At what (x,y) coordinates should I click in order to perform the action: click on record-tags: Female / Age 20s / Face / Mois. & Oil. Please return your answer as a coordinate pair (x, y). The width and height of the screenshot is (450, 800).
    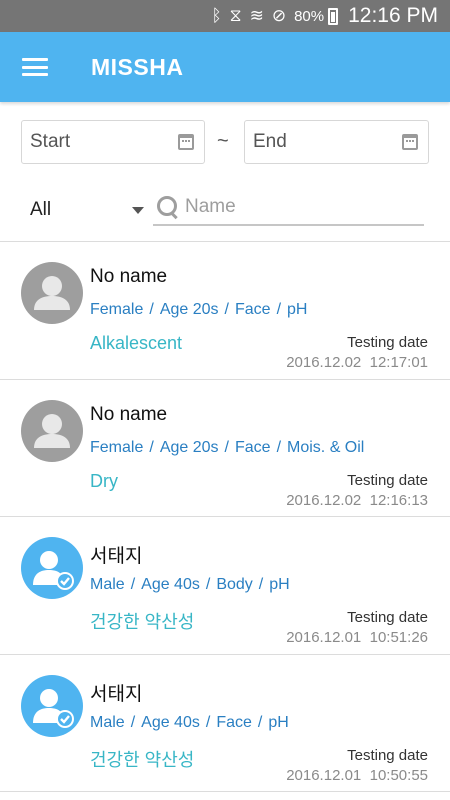
    Looking at the image, I should click on (227, 448).